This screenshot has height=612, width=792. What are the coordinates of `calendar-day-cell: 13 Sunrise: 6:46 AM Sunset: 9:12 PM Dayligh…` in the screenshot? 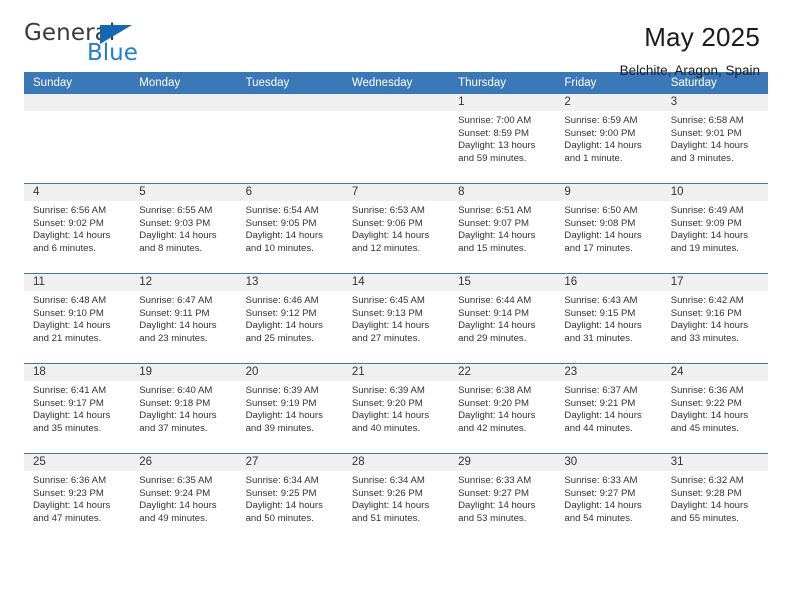 It's located at (289, 318).